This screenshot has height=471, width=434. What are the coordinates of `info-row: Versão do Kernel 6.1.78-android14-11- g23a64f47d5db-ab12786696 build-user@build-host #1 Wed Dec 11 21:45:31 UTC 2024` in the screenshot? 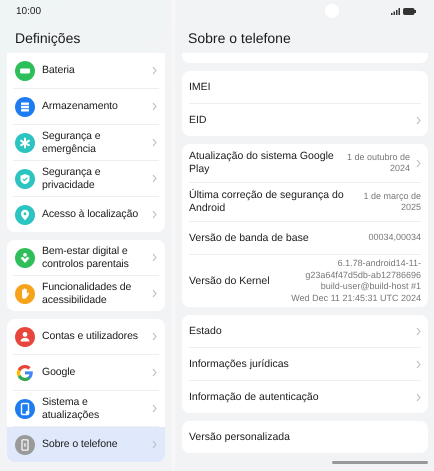 It's located at (305, 281).